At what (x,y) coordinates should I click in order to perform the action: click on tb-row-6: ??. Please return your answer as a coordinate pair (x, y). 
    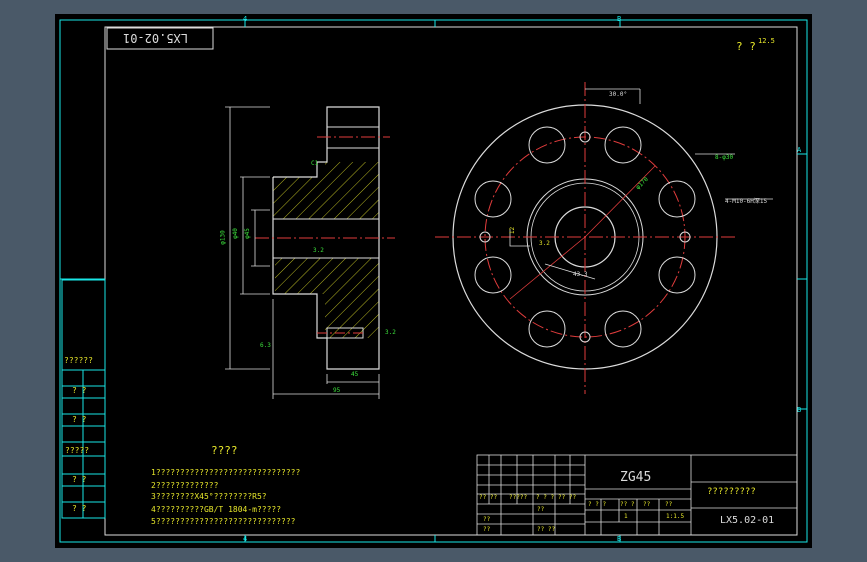
    Looking at the image, I should click on (487, 529).